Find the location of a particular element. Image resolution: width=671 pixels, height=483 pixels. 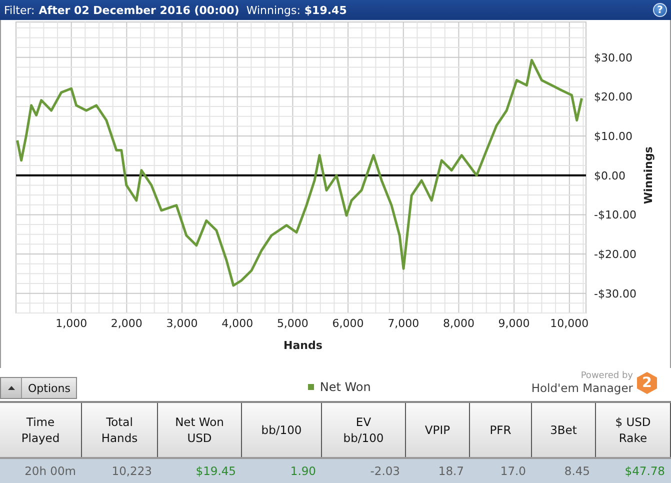

options-button: Options is located at coordinates (49, 388).